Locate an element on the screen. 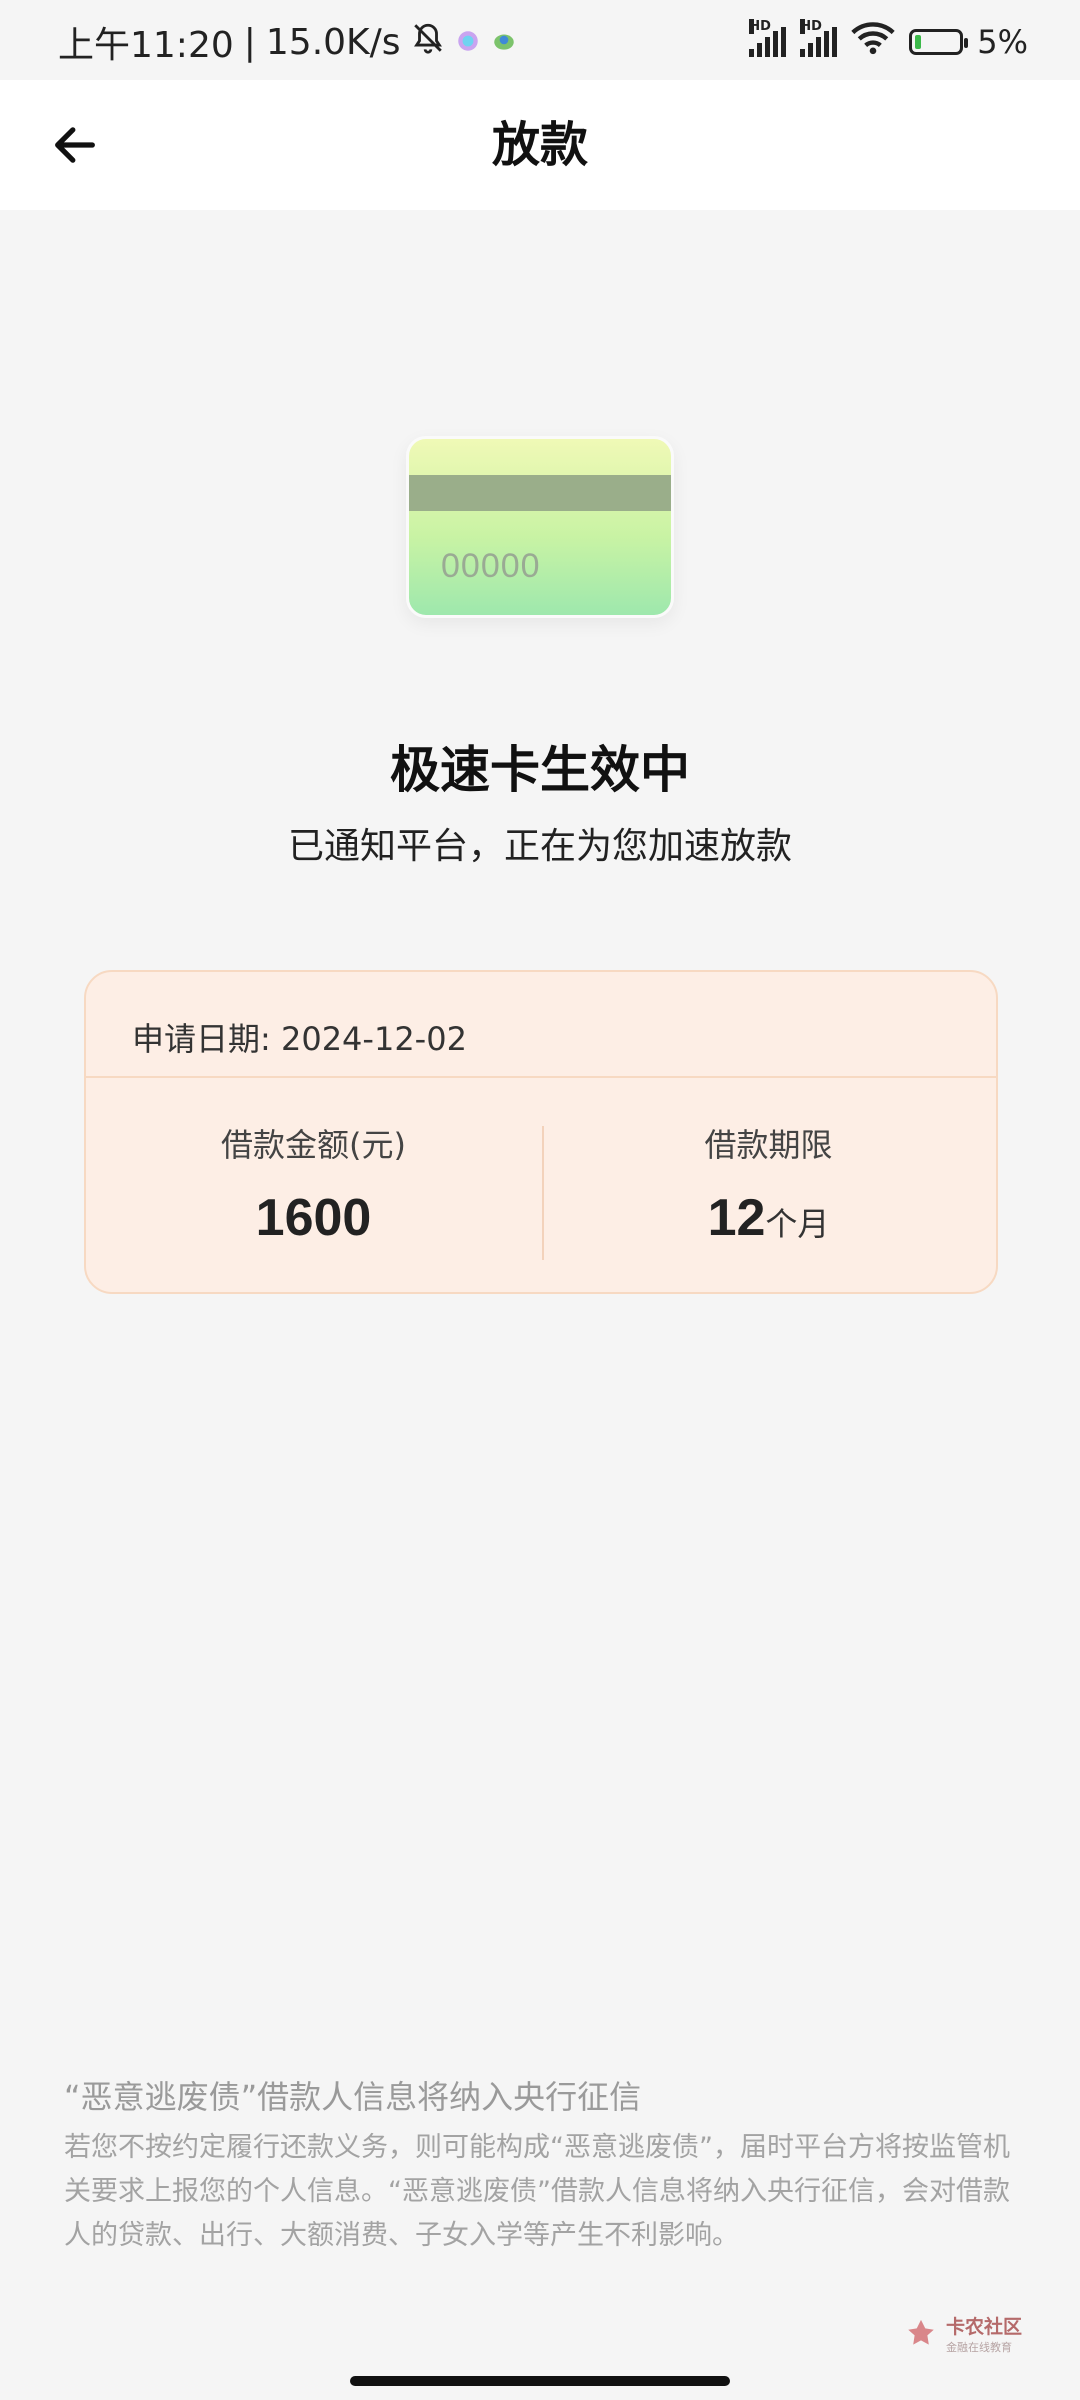  status-bar: 上午11:20 | 15.0K/s HD HD 5% is located at coordinates (540, 40).